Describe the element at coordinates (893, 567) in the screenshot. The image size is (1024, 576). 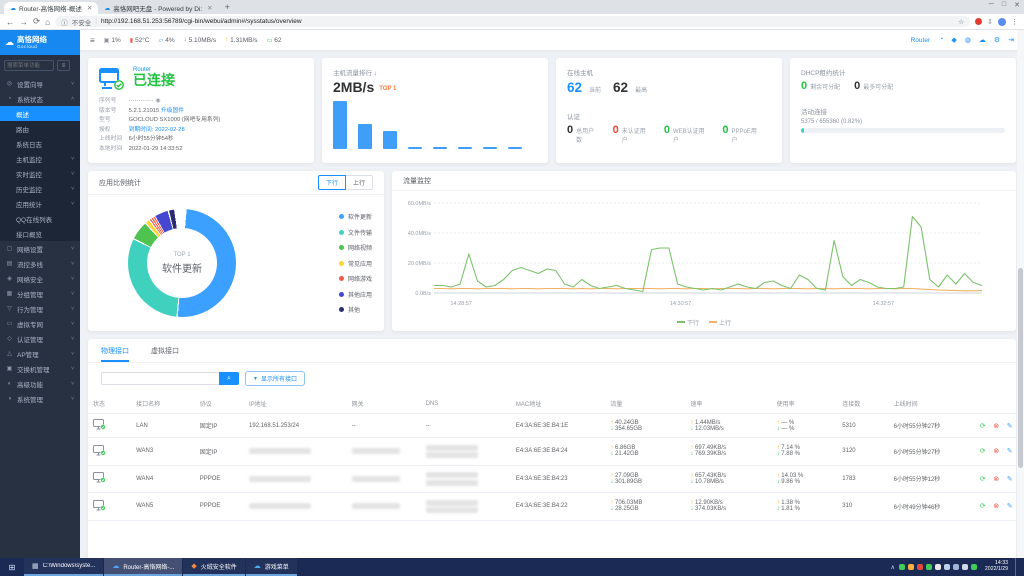
I see `tray-expand-icon: ∧` at that location.